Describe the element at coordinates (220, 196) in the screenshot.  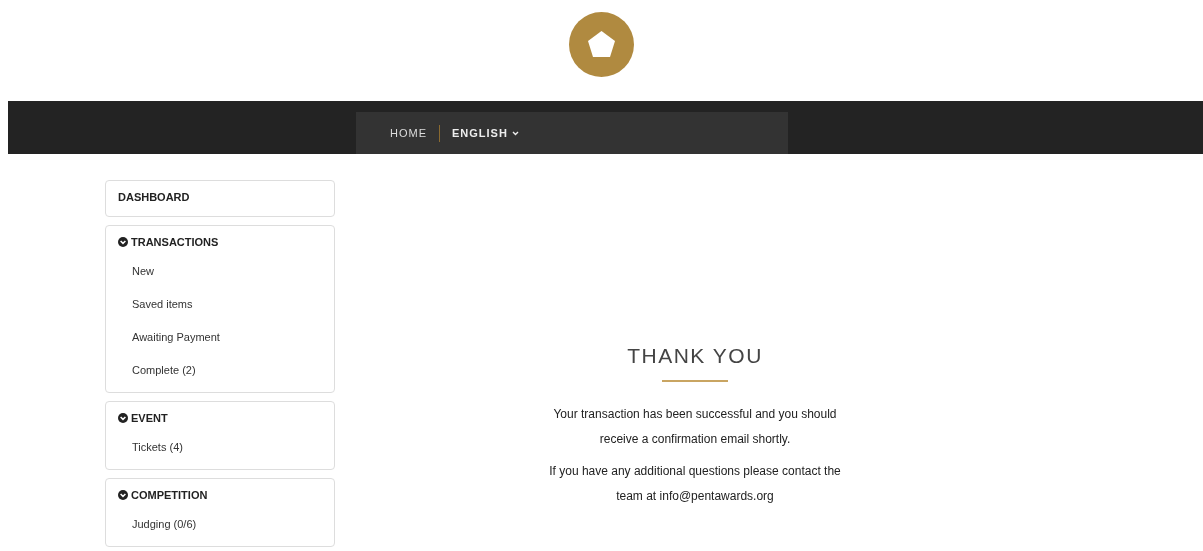
I see `sidebar-link: DASHBOARD` at that location.